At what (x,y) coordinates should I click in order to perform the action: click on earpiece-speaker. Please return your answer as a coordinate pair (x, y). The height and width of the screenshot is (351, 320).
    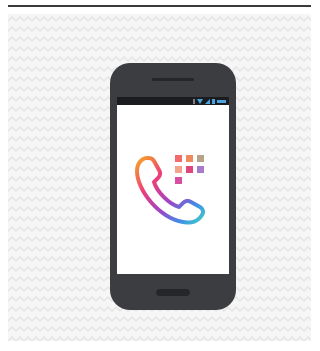
    Looking at the image, I should click on (173, 79).